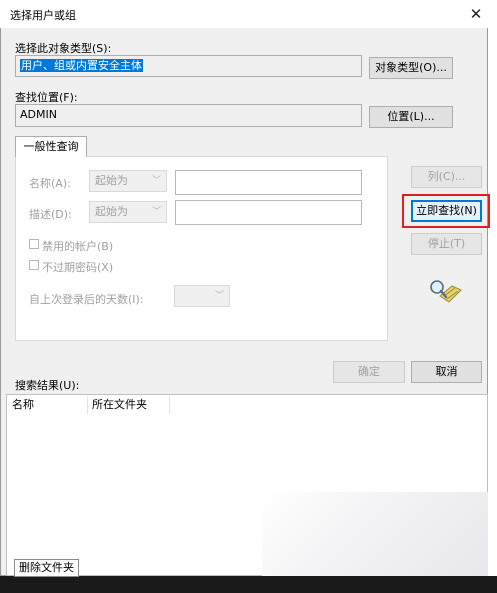  What do you see at coordinates (188, 115) in the screenshot?
I see `location-field: ADMIN` at bounding box center [188, 115].